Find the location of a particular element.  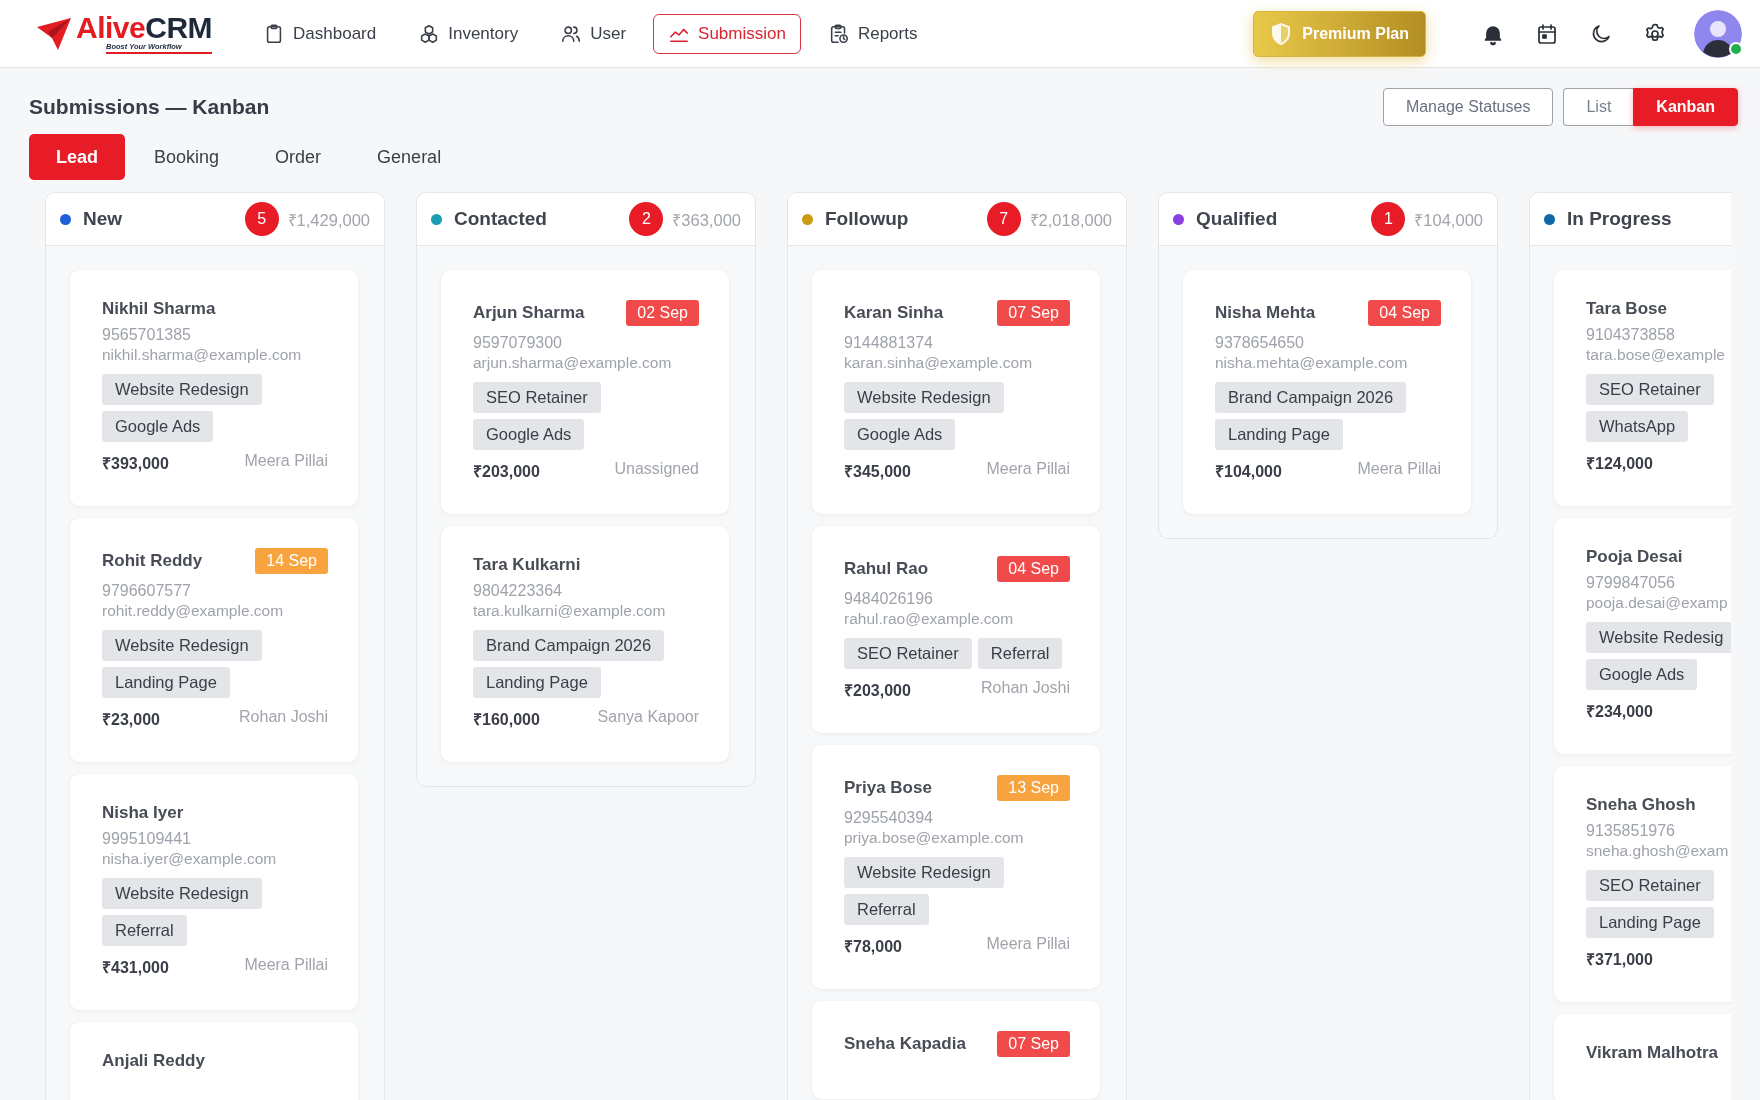

nav-item: Dashboard is located at coordinates (320, 33).